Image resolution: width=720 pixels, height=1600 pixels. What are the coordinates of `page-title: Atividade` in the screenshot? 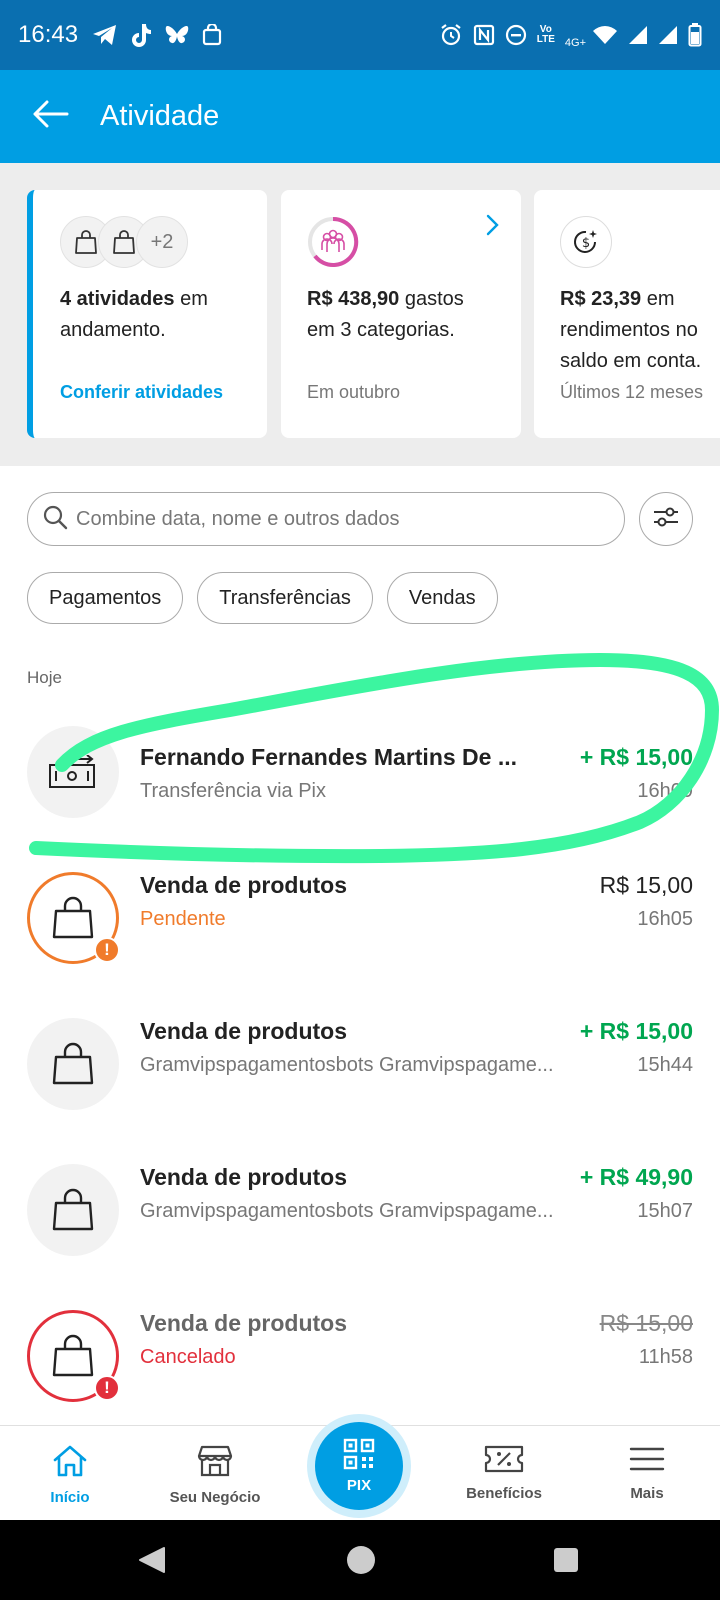 It's located at (160, 116).